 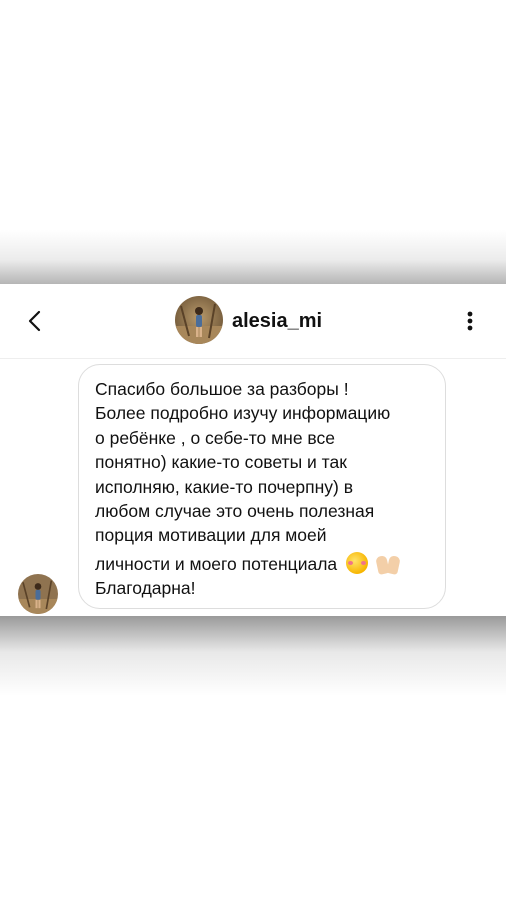 I want to click on chevron-left-icon, so click(x=34, y=321).